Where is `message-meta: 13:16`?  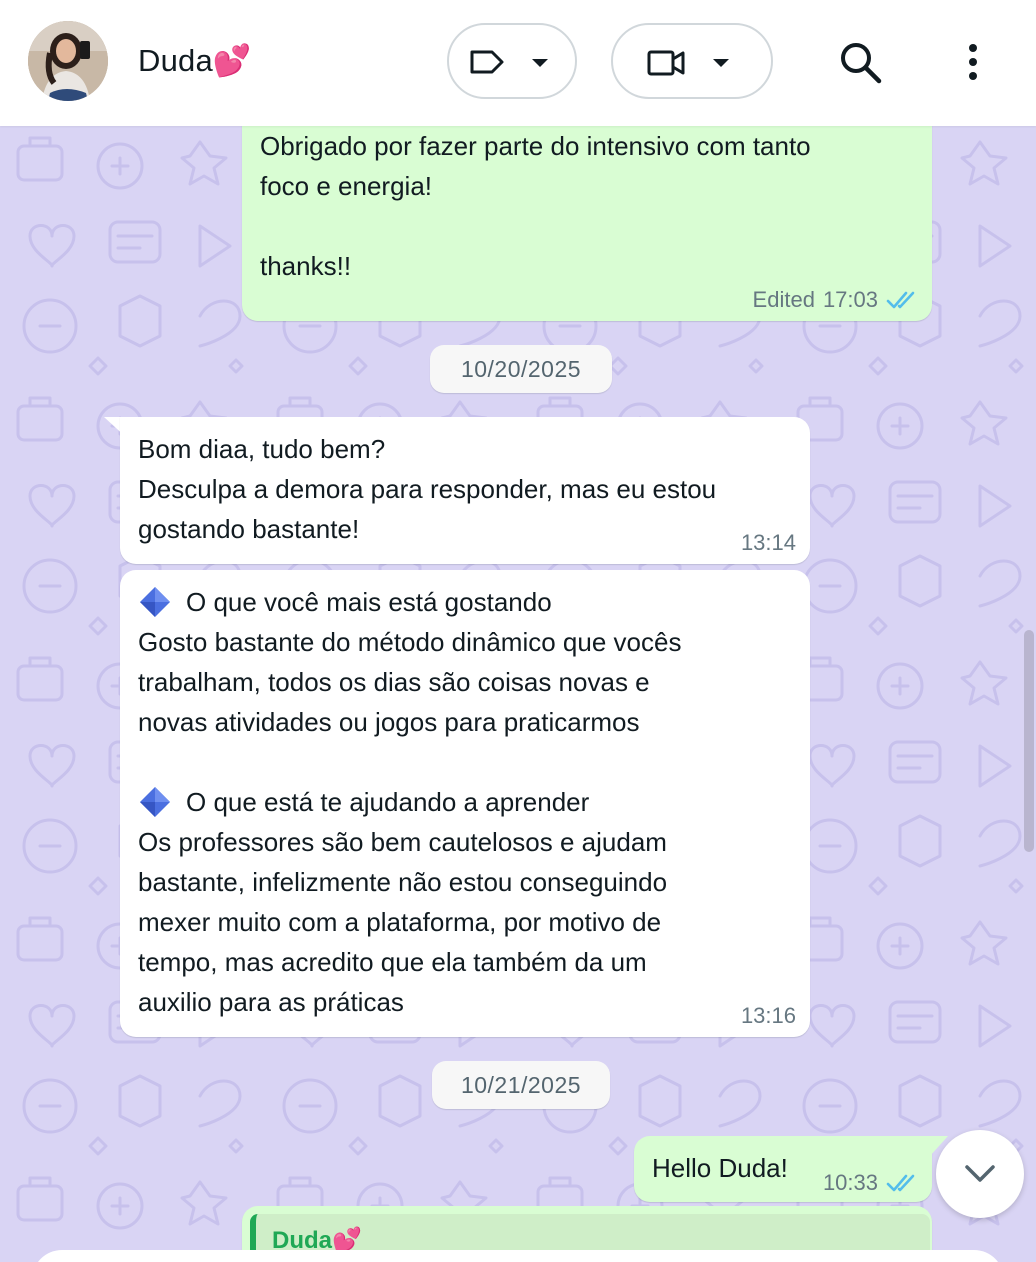 message-meta: 13:16 is located at coordinates (768, 1016).